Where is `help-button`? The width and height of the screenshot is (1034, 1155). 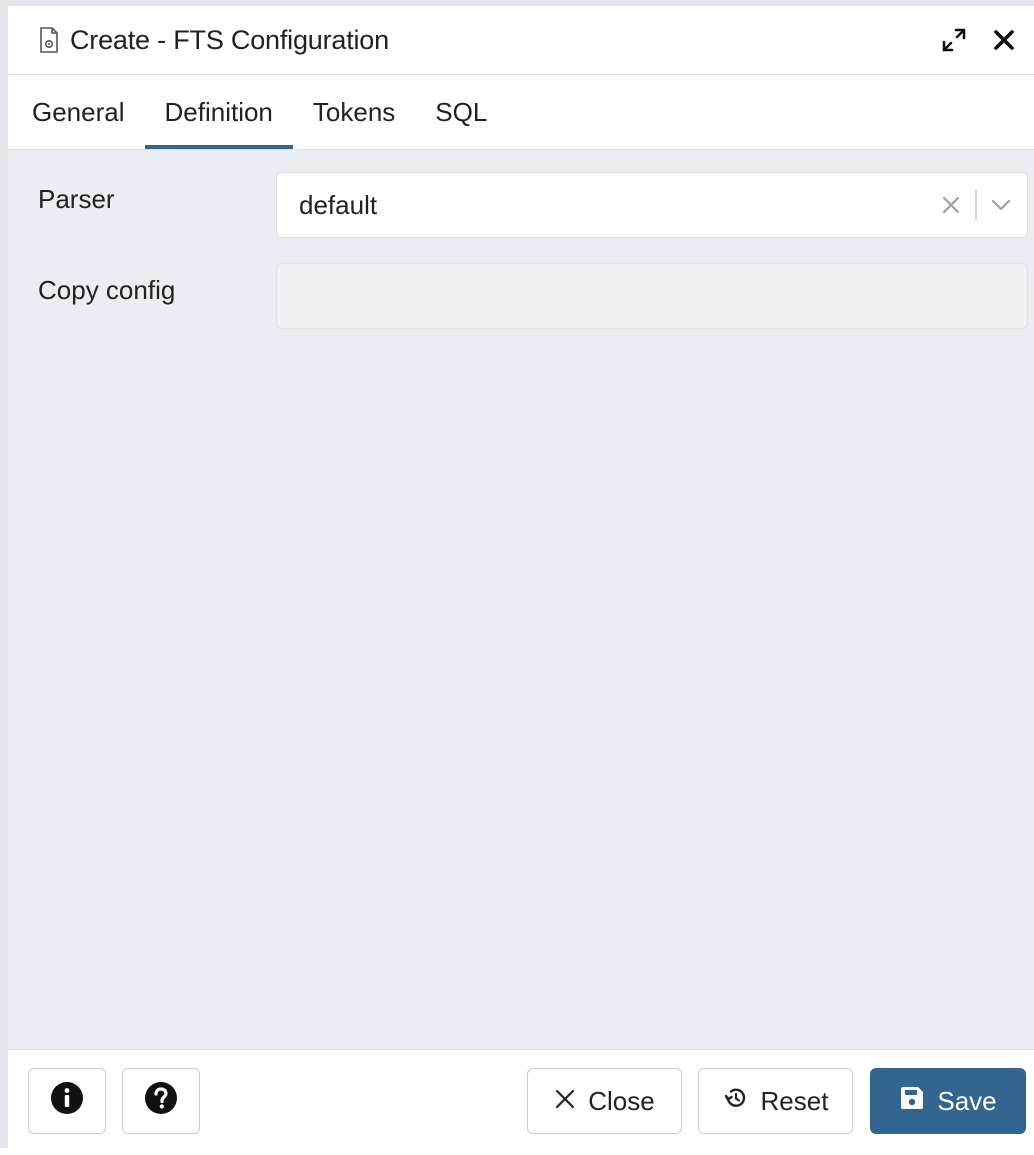 help-button is located at coordinates (161, 1101).